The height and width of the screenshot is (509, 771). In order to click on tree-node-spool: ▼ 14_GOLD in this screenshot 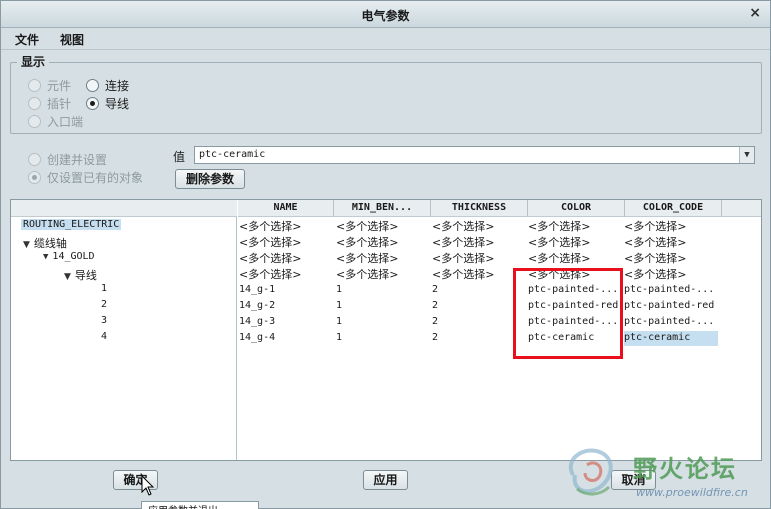, I will do `click(69, 256)`.